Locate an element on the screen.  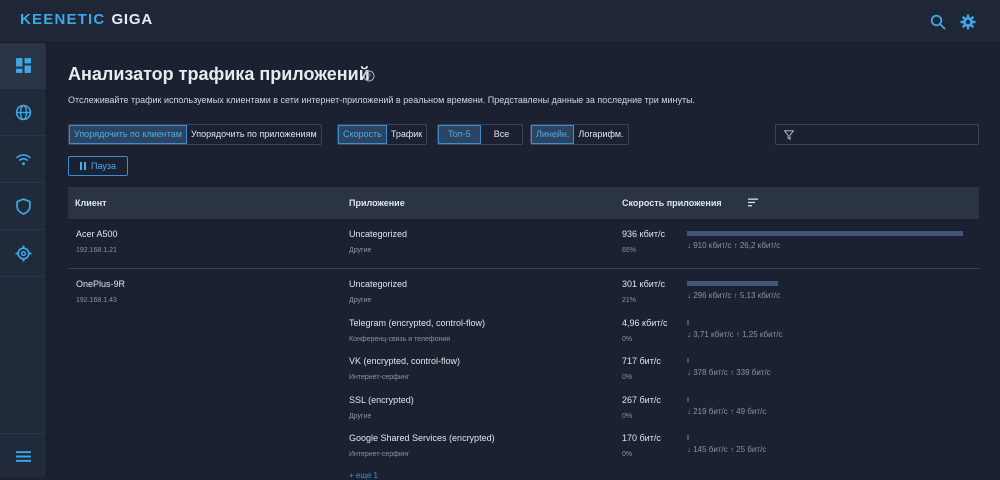
scale-toggle: Линейн. Логарифм. is located at coordinates (579, 134).